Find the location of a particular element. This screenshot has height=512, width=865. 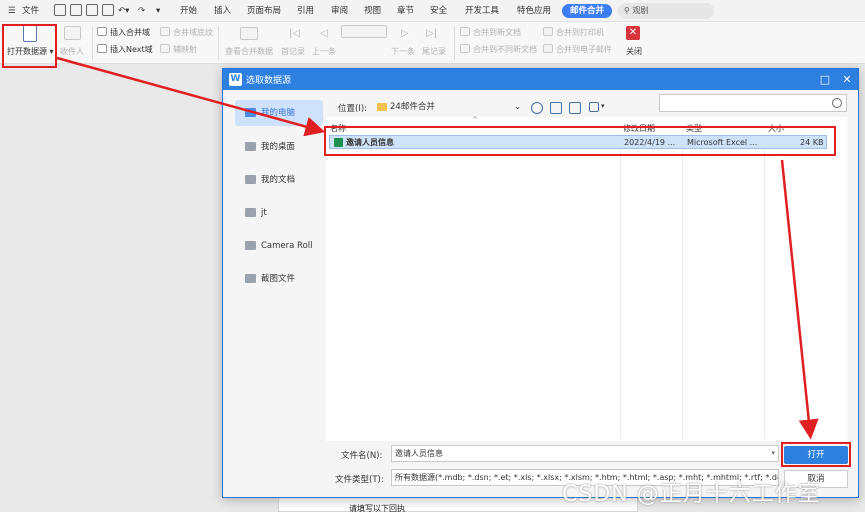

arrow-to-open-button is located at coordinates (799, 299).